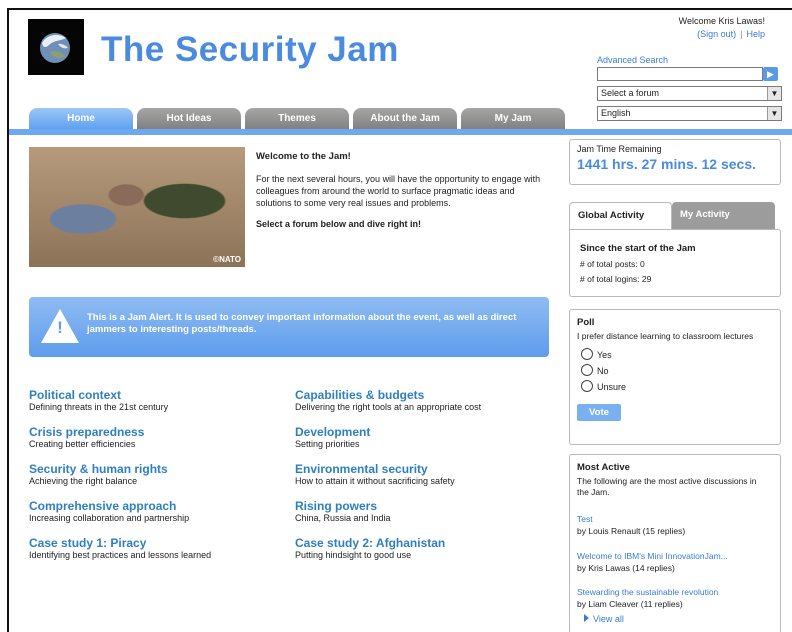  I want to click on forum-title: Security & human rights, so click(159, 469).